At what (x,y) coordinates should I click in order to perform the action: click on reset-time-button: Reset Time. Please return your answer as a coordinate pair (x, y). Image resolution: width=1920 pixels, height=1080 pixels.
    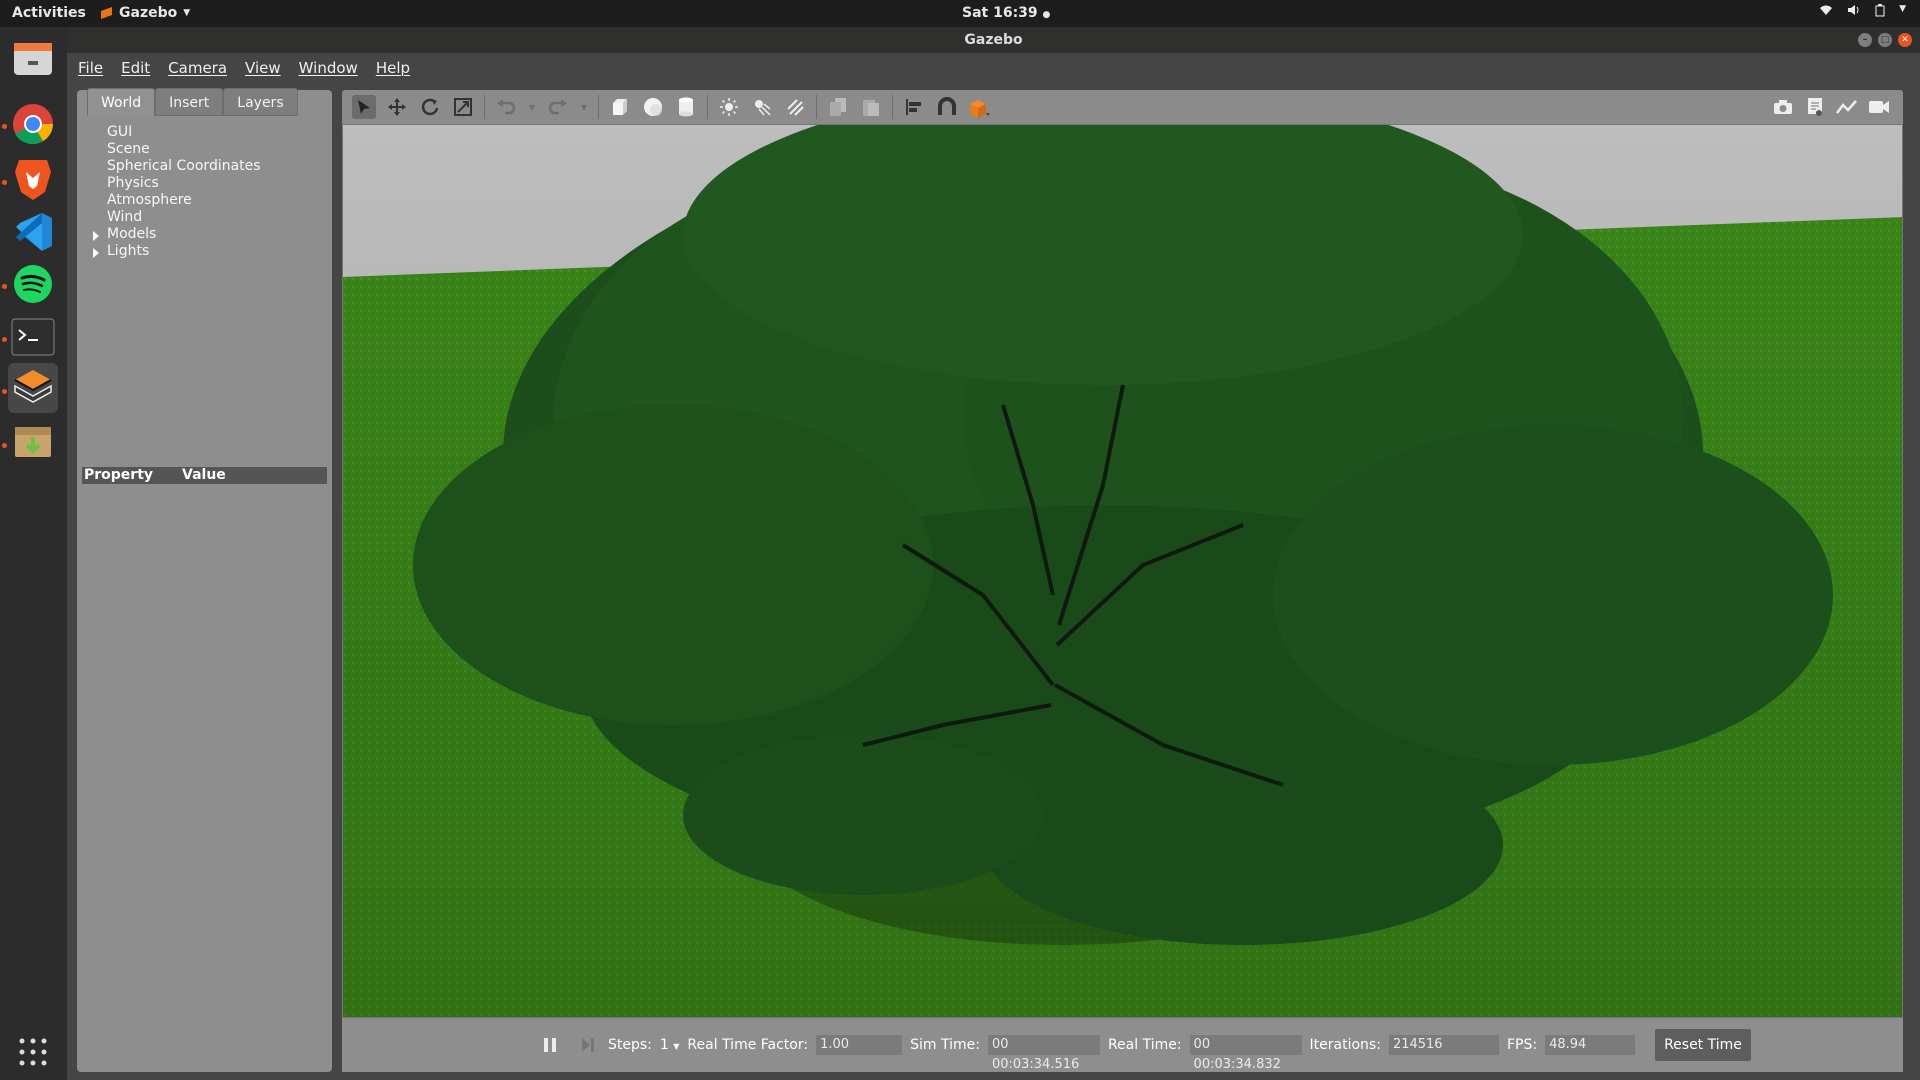
    Looking at the image, I should click on (1703, 1045).